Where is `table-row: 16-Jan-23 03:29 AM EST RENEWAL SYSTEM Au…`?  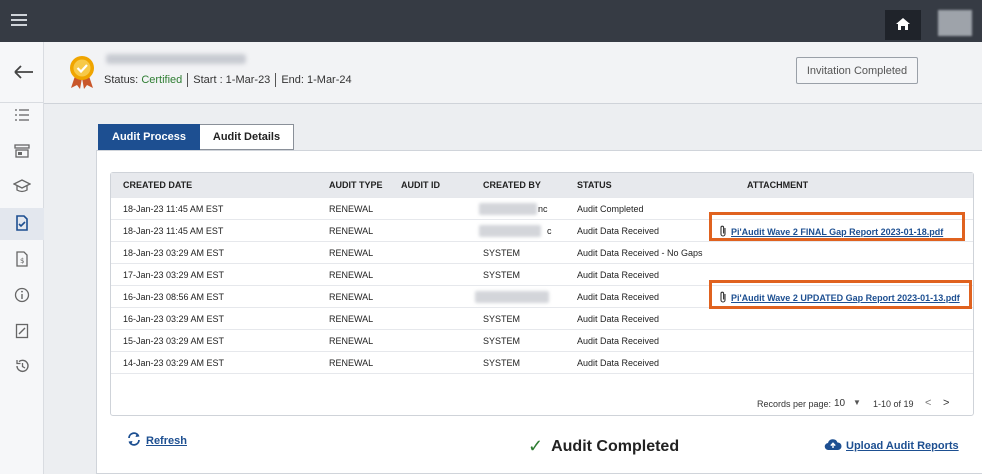 table-row: 16-Jan-23 03:29 AM EST RENEWAL SYSTEM Au… is located at coordinates (542, 318).